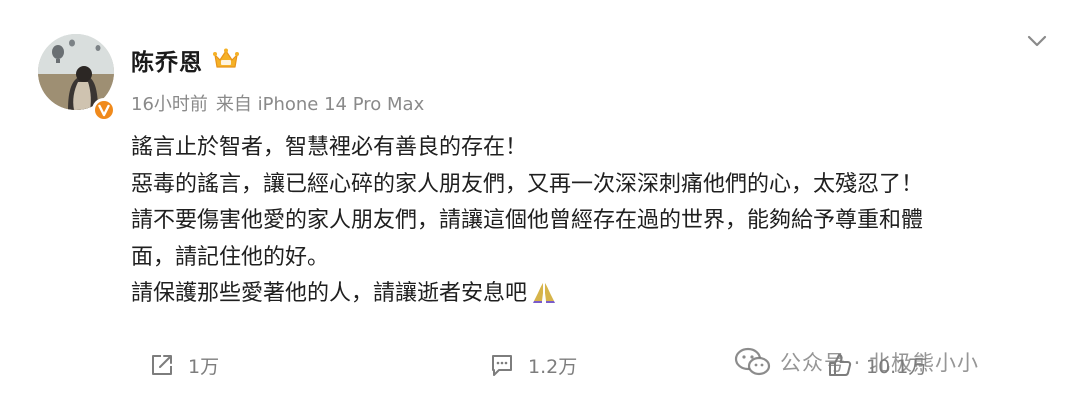 The image size is (1080, 406). Describe the element at coordinates (880, 363) in the screenshot. I see `watermark-text: 公众号 · 北极熊小小` at that location.